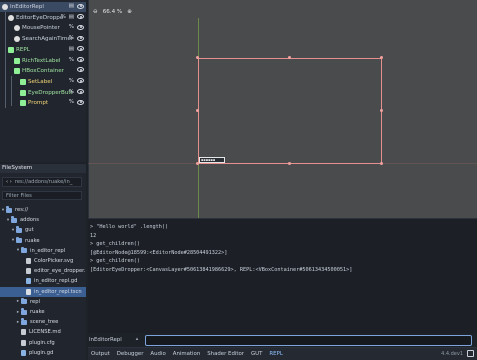 The height and width of the screenshot is (360, 477). I want to click on repl-output-line: 12, so click(93, 235).